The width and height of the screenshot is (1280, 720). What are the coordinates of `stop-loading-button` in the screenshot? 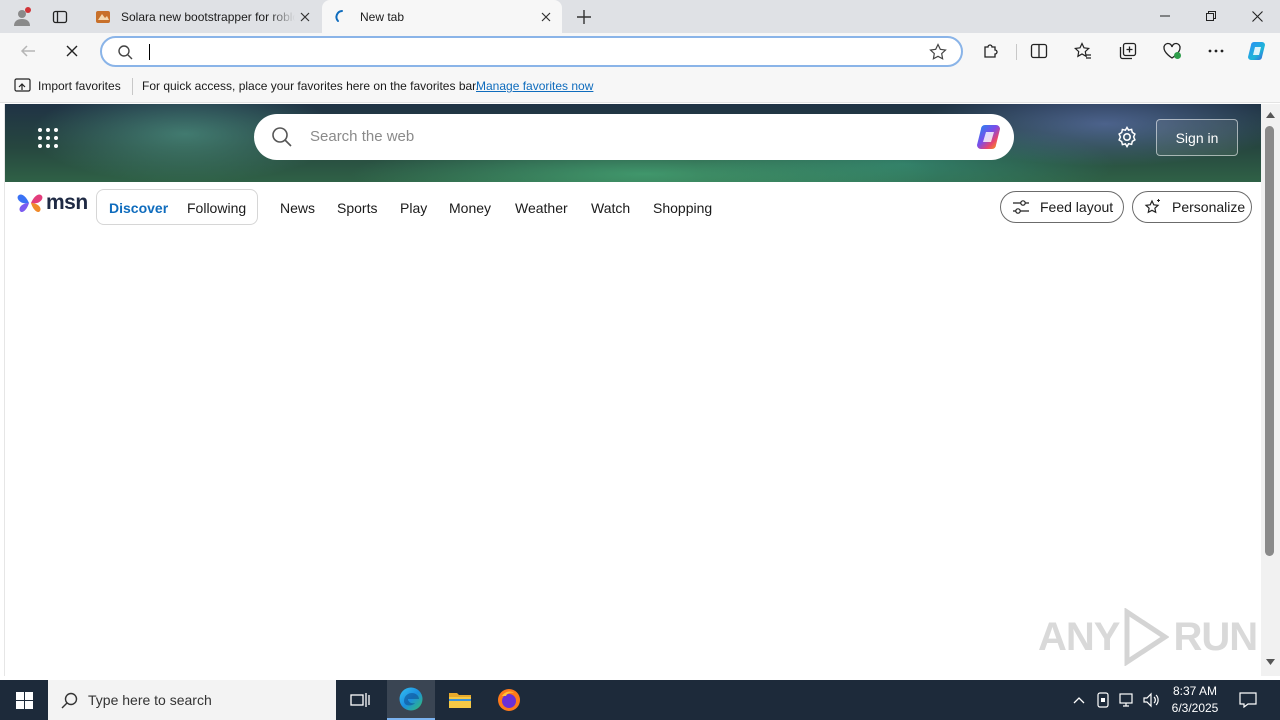 It's located at (72, 51).